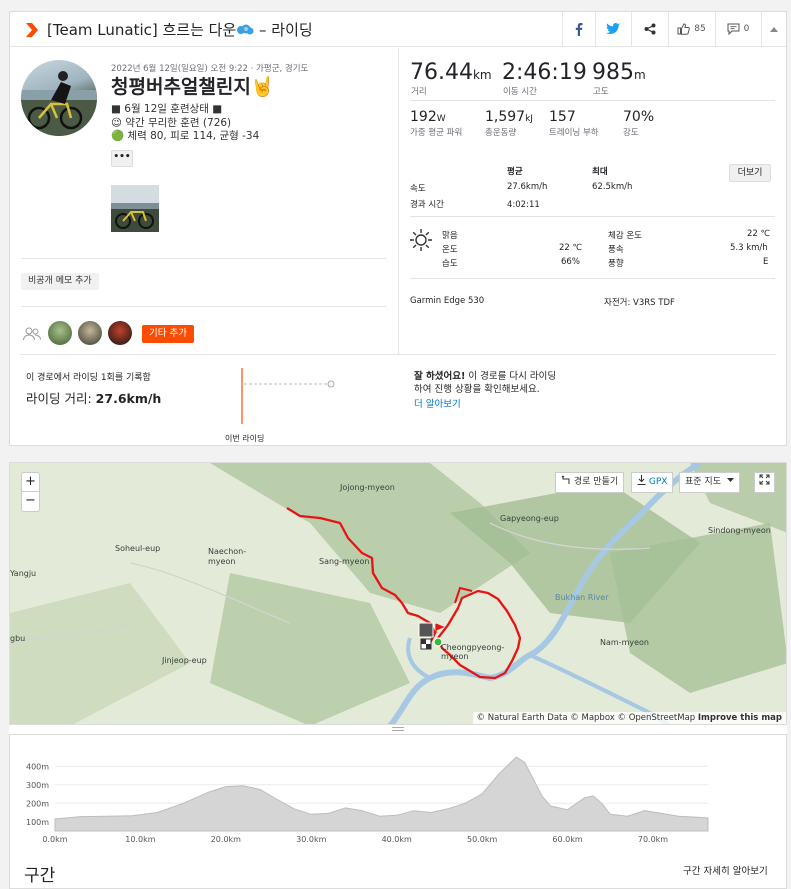  Describe the element at coordinates (473, 652) in the screenshot. I see `map-label: Cheongpyeong-myeon` at that location.